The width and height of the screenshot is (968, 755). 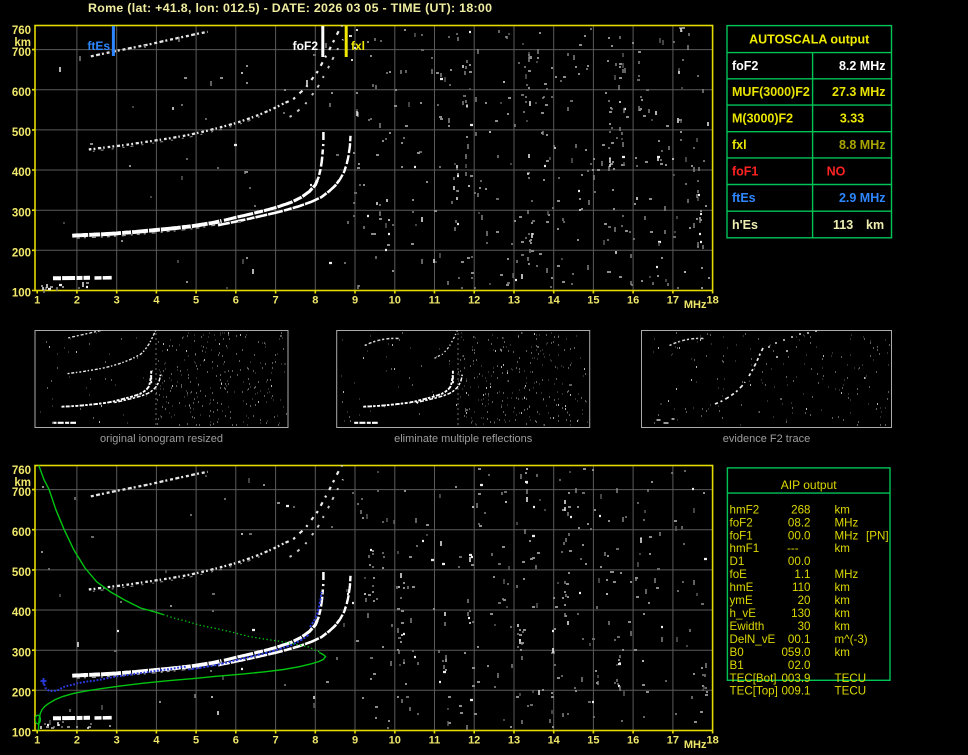 What do you see at coordinates (739, 574) in the screenshot?
I see `svg-text: foE` at bounding box center [739, 574].